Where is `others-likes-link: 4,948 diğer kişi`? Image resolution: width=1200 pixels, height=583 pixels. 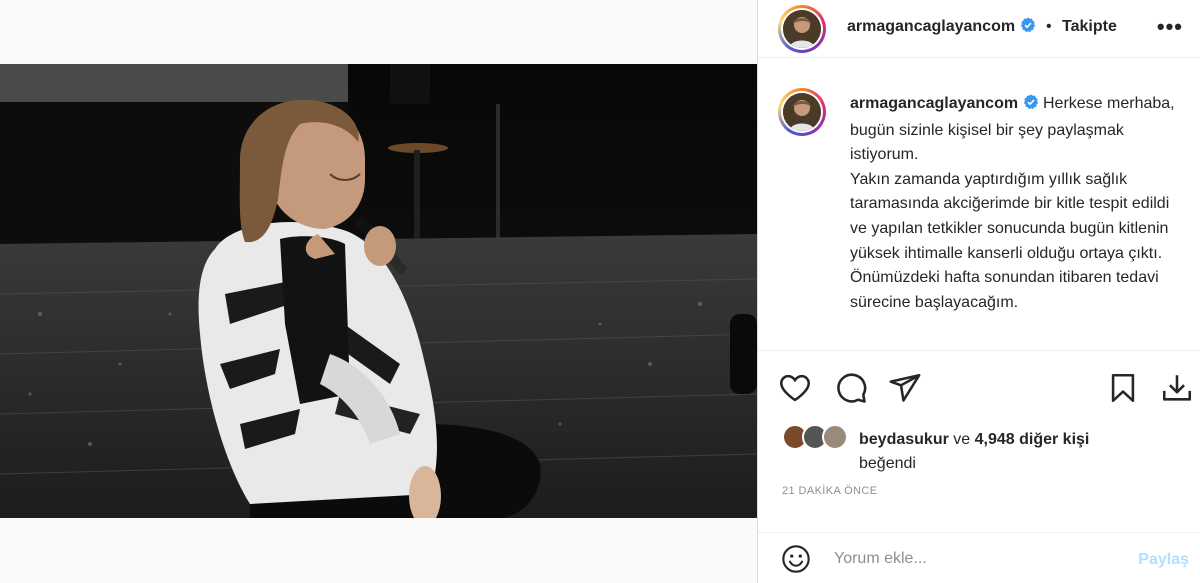
others-likes-link: 4,948 diğer kişi is located at coordinates (1032, 439).